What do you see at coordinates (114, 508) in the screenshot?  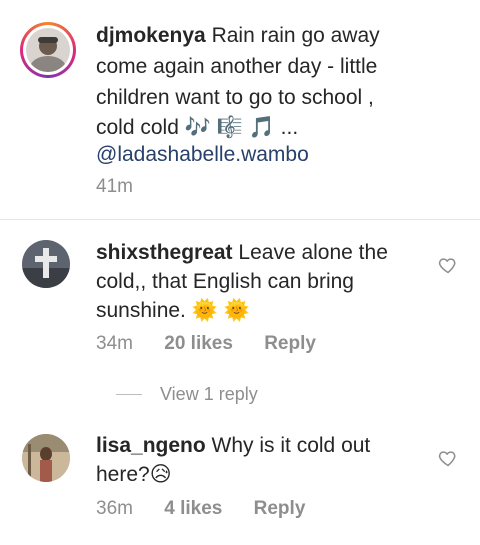 I see `comment-timestamp: 36m` at bounding box center [114, 508].